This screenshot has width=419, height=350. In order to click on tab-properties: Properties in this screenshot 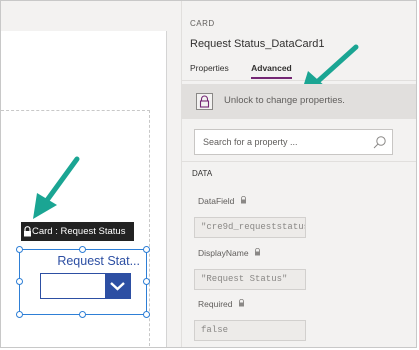, I will do `click(209, 70)`.